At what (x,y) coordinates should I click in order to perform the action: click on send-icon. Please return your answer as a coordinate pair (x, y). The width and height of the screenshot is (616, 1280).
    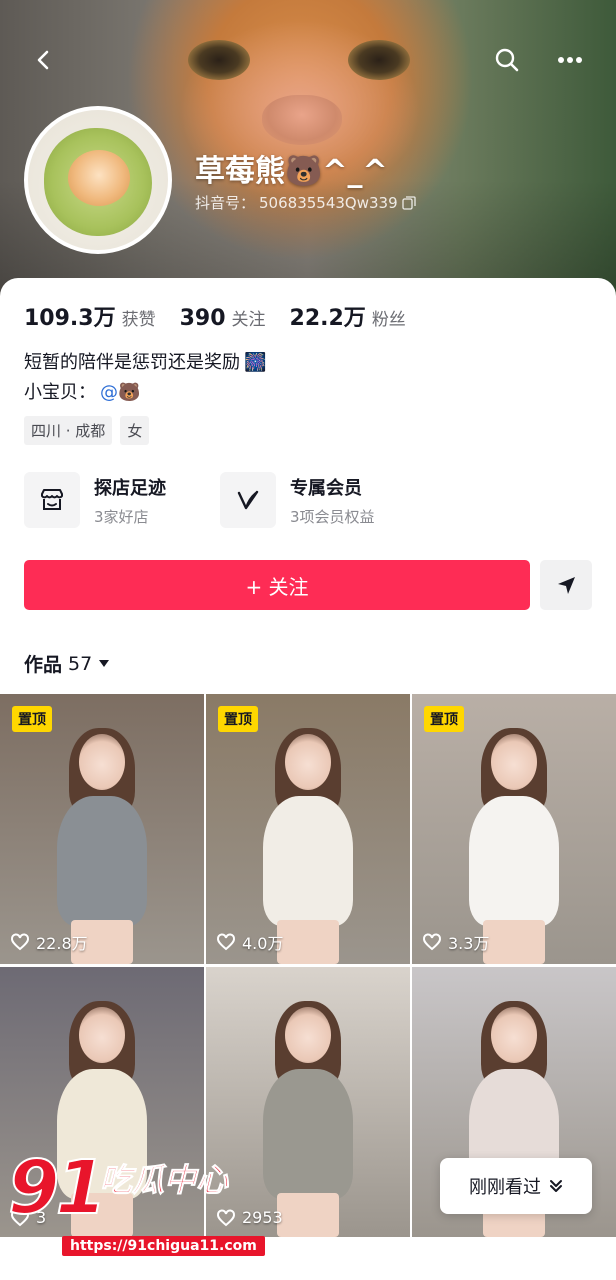
    Looking at the image, I should click on (566, 585).